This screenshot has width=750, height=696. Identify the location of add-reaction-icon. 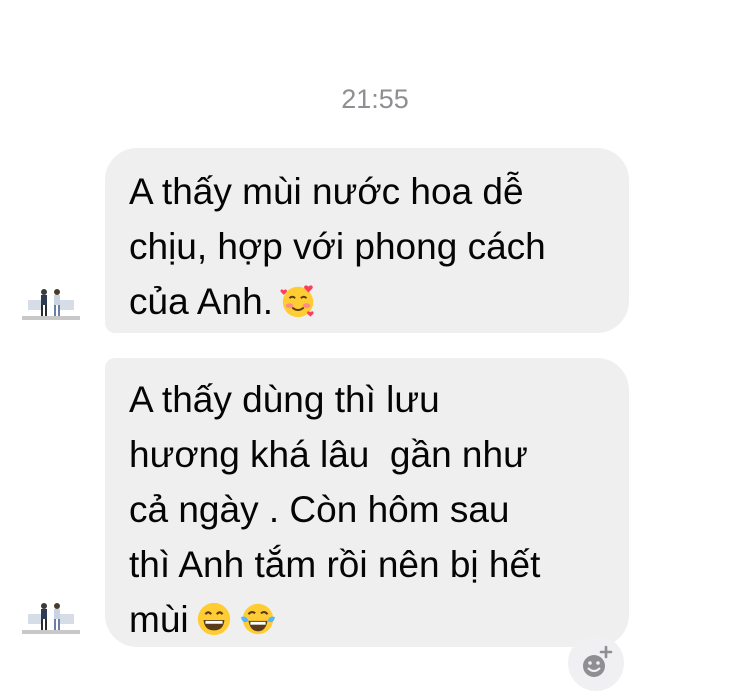
(598, 661).